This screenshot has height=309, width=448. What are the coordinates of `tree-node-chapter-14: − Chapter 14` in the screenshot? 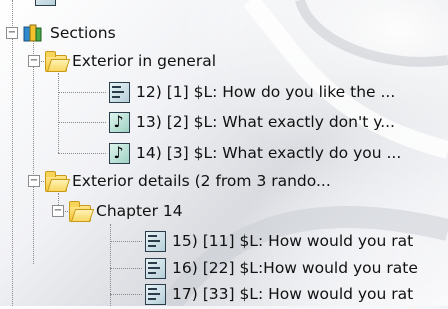 It's located at (117, 211).